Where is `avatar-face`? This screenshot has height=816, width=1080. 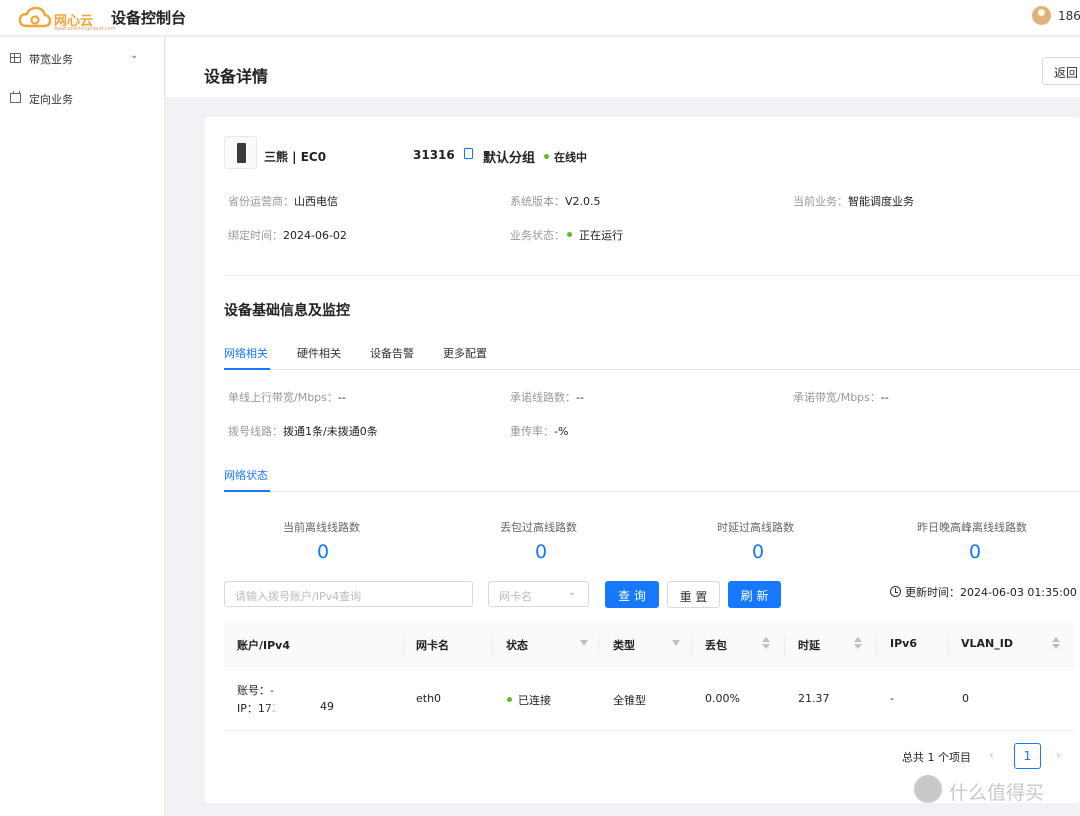 avatar-face is located at coordinates (1041, 12).